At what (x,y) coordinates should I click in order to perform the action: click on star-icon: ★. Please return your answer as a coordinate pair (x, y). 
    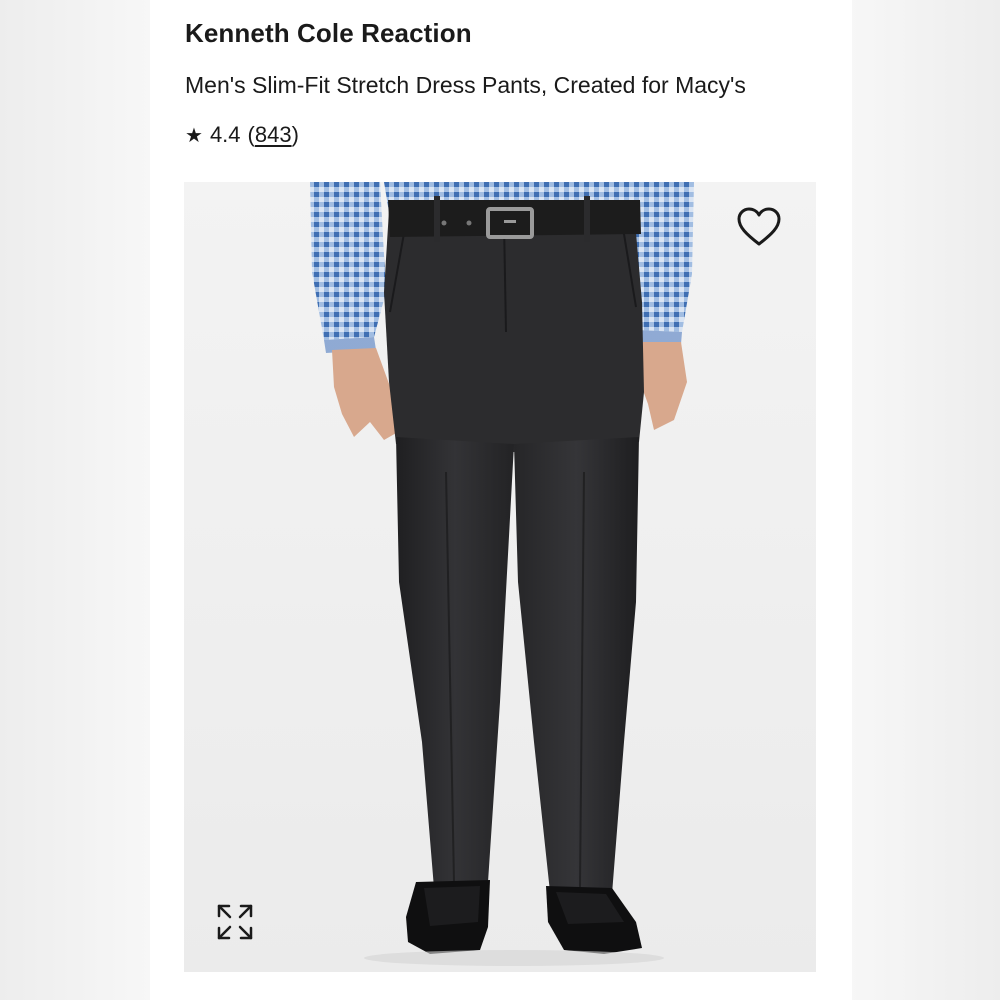
    Looking at the image, I should click on (194, 135).